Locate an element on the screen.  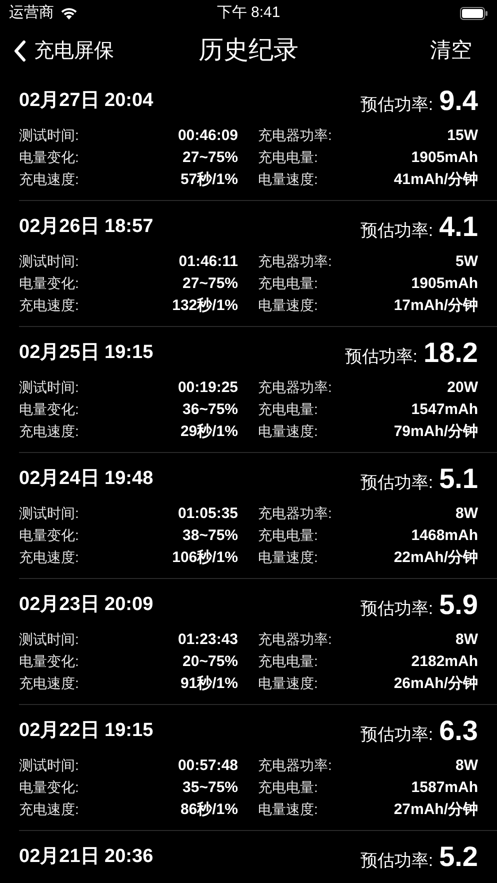
record-date: 02月23日 20:09 is located at coordinates (86, 604).